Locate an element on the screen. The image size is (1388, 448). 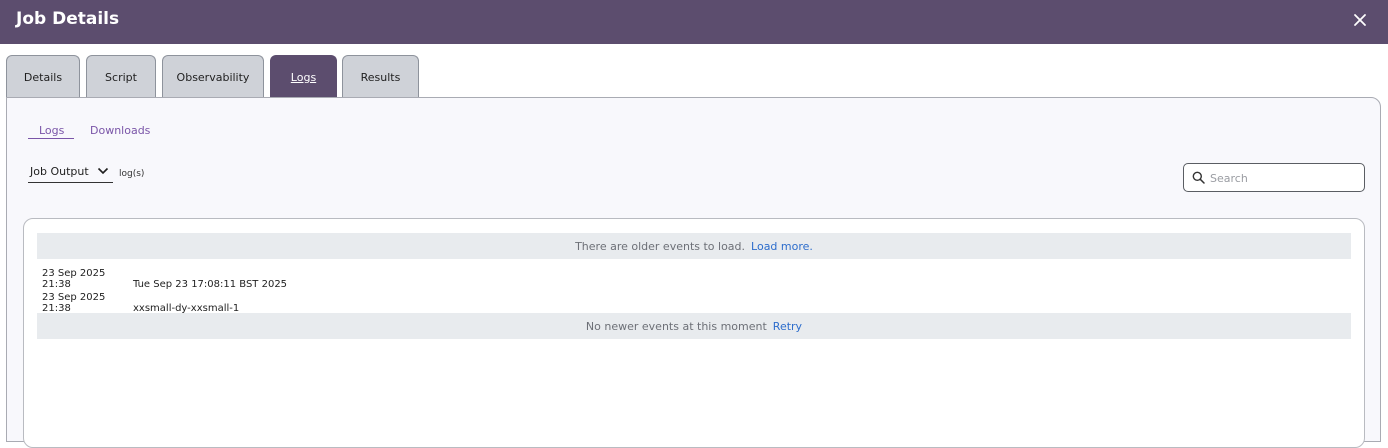
subtab-downloads: Downloads is located at coordinates (120, 130).